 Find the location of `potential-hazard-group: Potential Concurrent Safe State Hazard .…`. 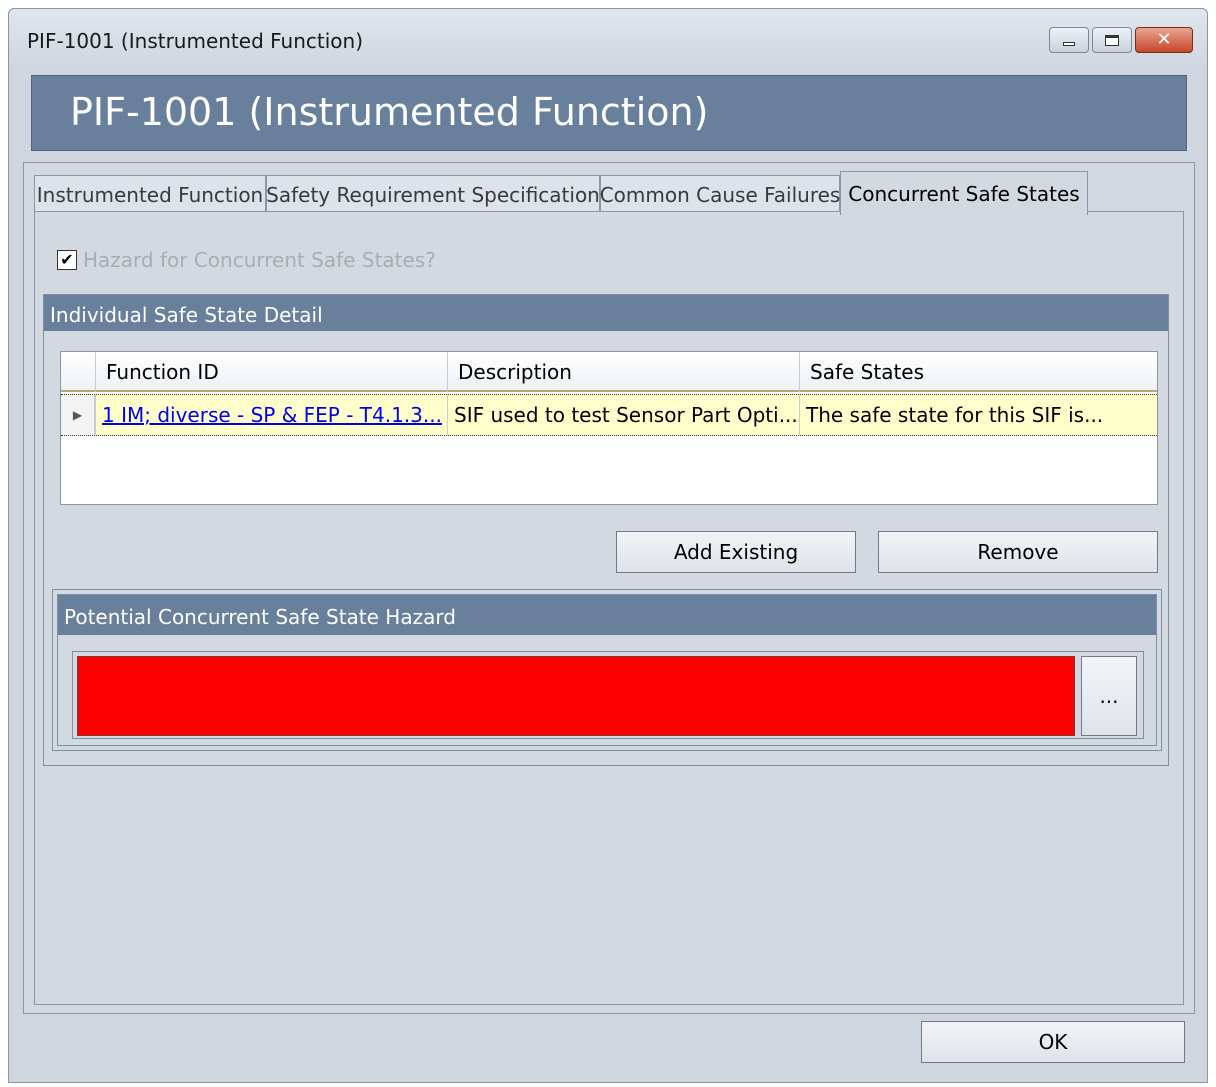

potential-hazard-group: Potential Concurrent Safe State Hazard .… is located at coordinates (607, 670).